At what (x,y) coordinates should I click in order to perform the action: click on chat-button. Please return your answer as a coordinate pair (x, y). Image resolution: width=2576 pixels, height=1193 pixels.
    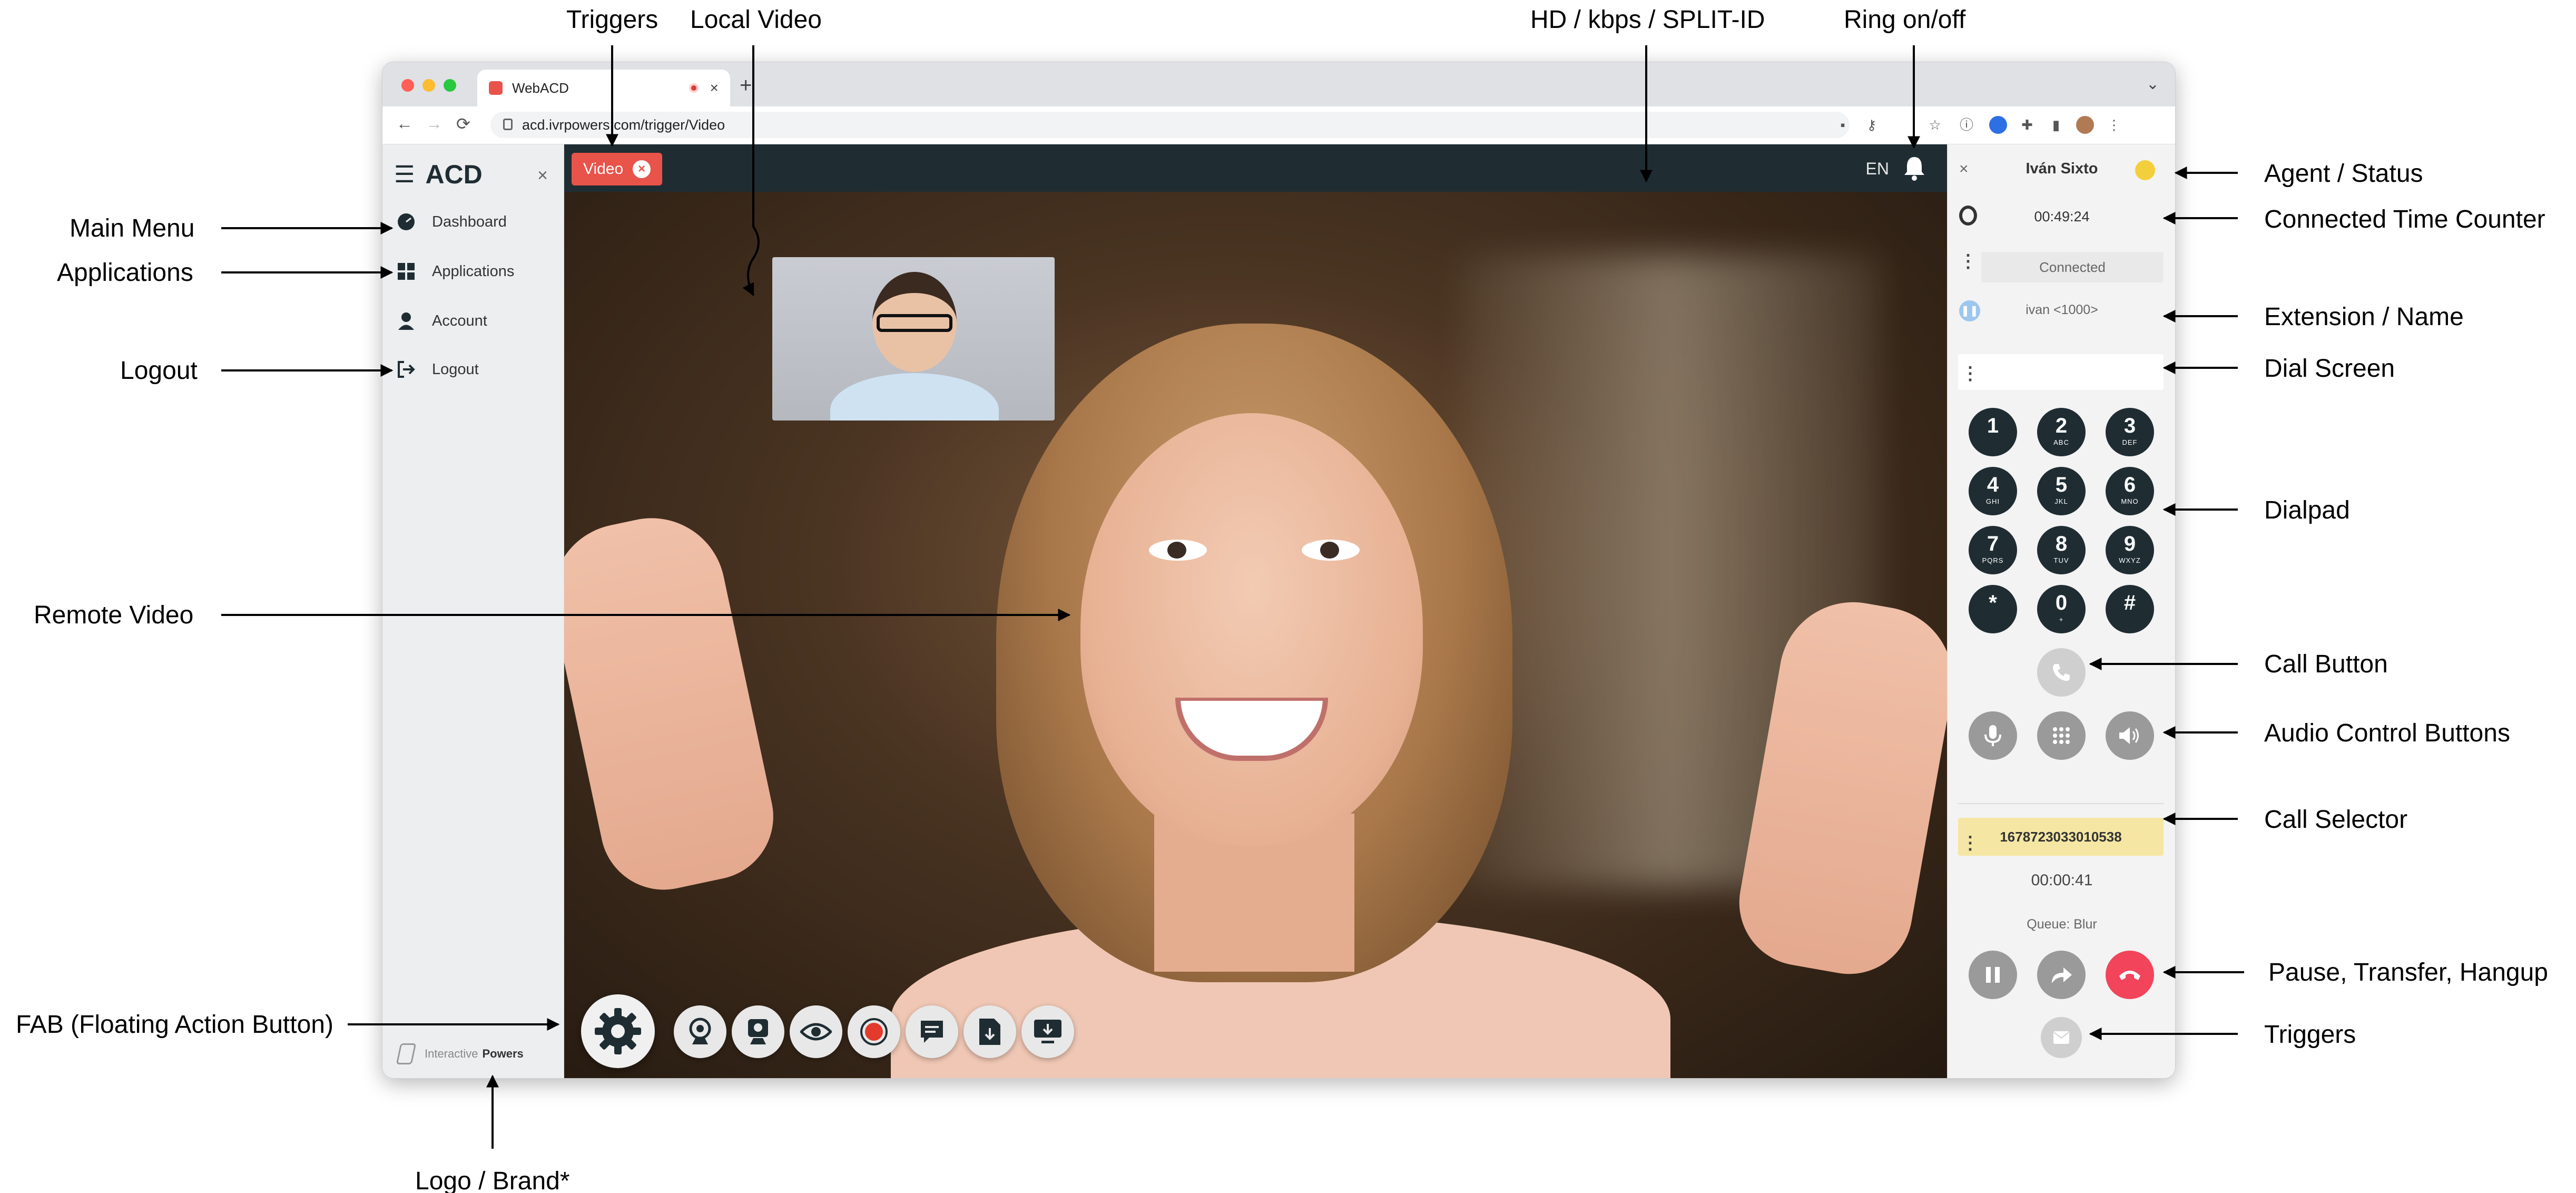
    Looking at the image, I should click on (932, 1031).